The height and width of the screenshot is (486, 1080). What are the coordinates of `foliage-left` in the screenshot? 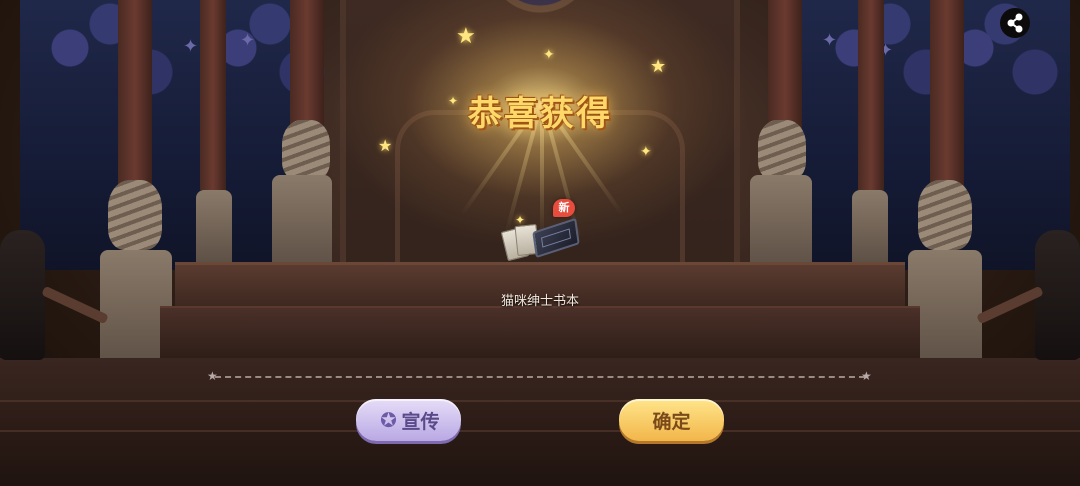 It's located at (110, 60).